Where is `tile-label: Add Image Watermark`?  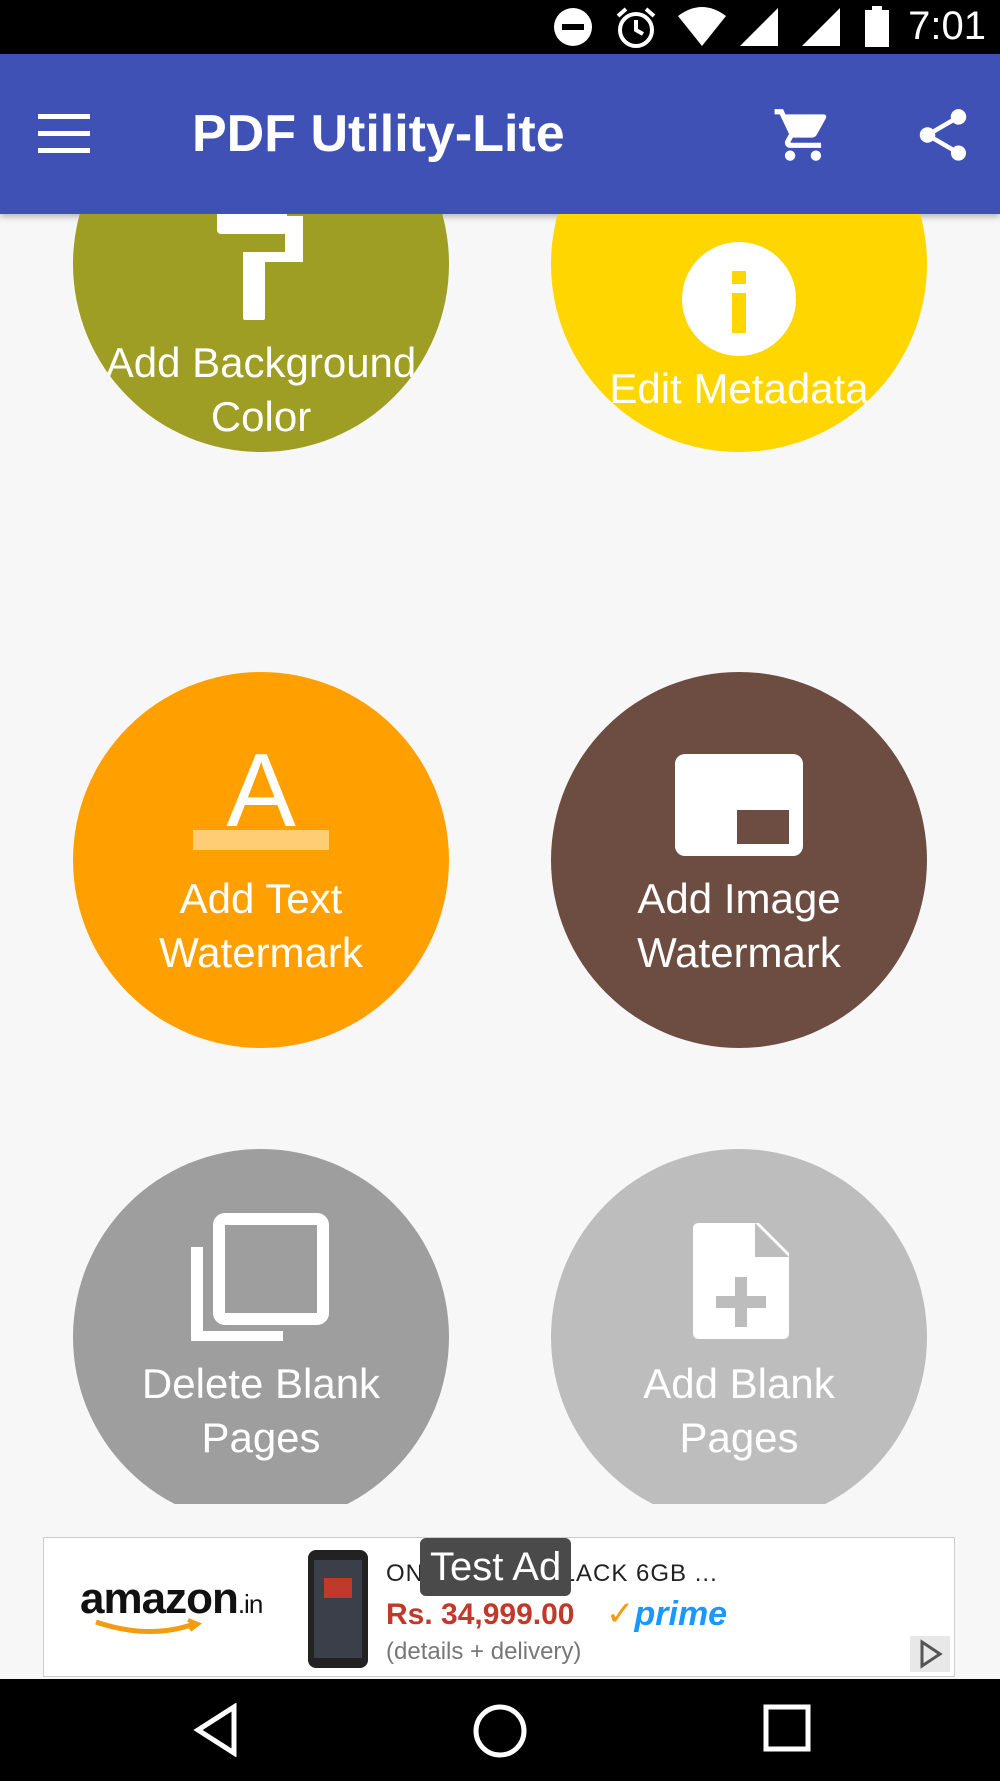 tile-label: Add Image Watermark is located at coordinates (739, 925).